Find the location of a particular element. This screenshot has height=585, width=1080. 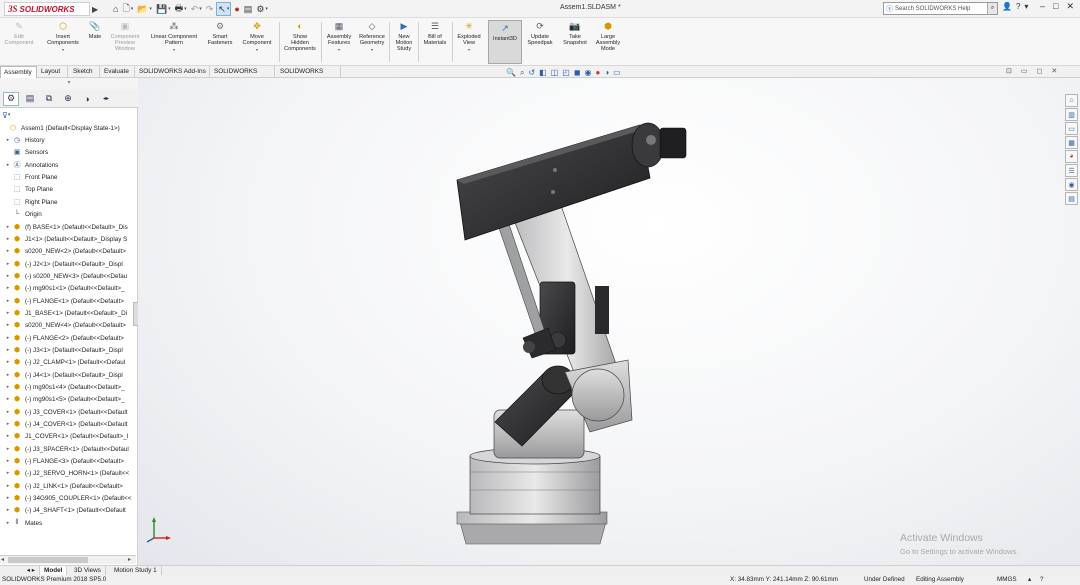

tree-item-part: ▸ ⬢ (-) s0200_NEW<3> (Default<<Defau is located at coordinates (68, 276).